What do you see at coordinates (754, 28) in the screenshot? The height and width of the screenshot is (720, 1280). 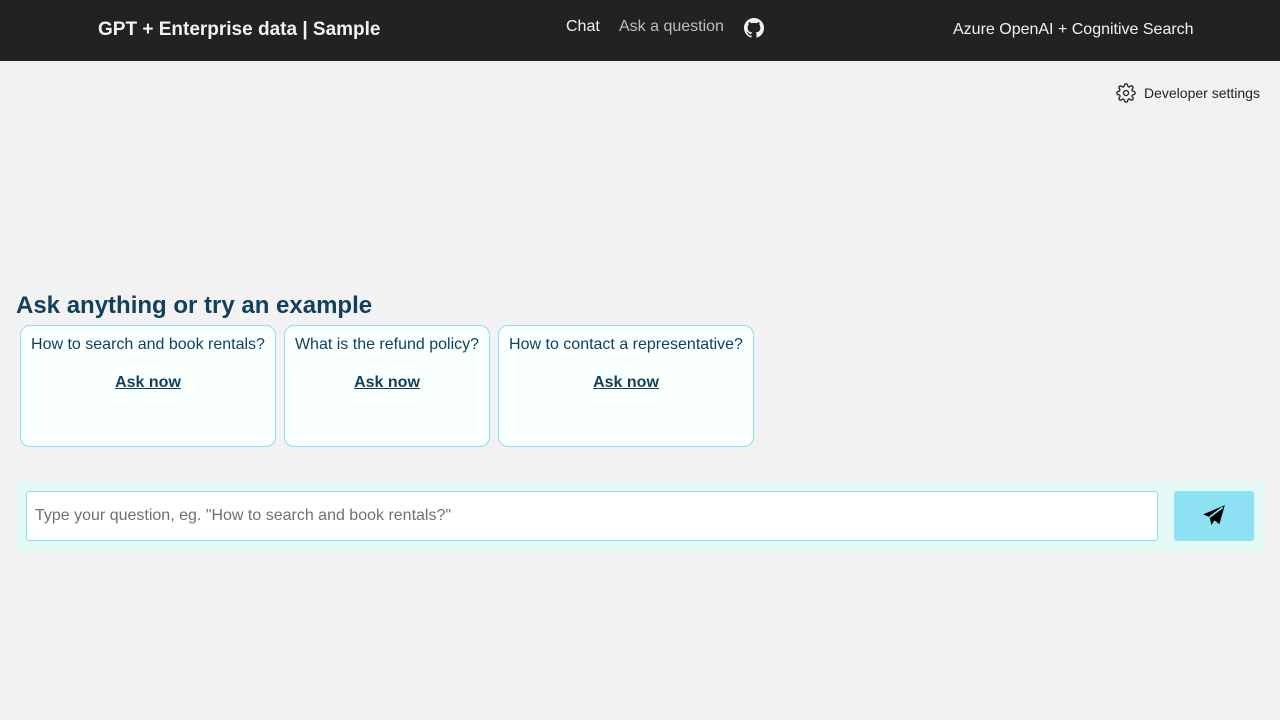 I see `github-icon` at bounding box center [754, 28].